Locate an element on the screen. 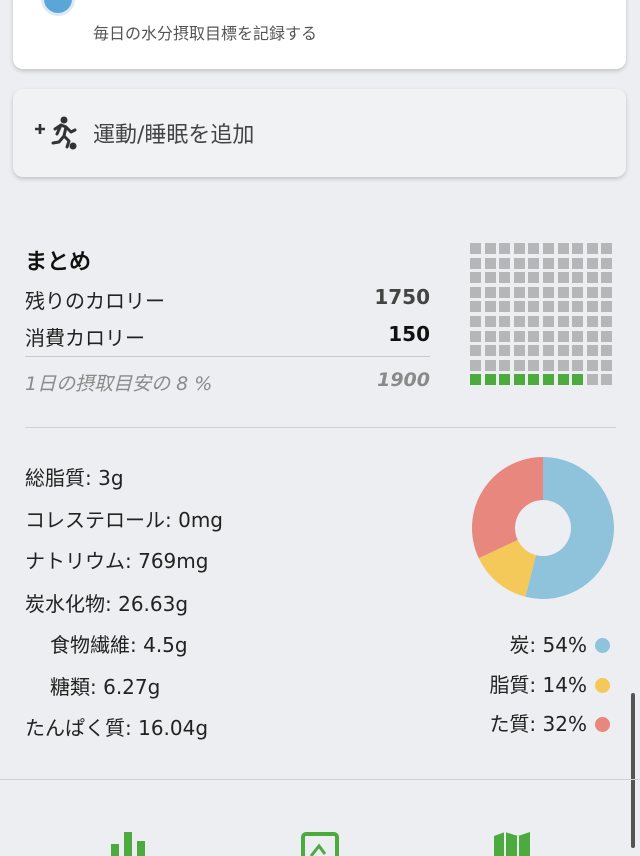  water-card: 毎日の水分摂取目標を記録する is located at coordinates (319, 34).